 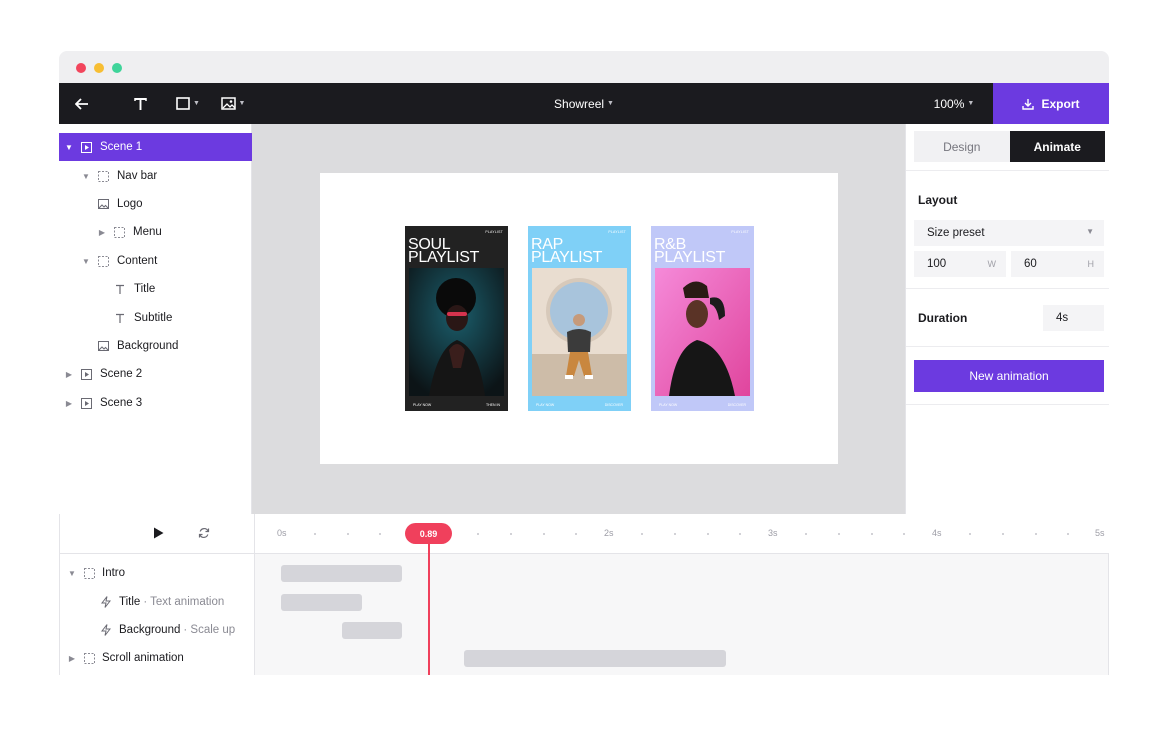 I want to click on layer-background: Background, so click(x=156, y=346).